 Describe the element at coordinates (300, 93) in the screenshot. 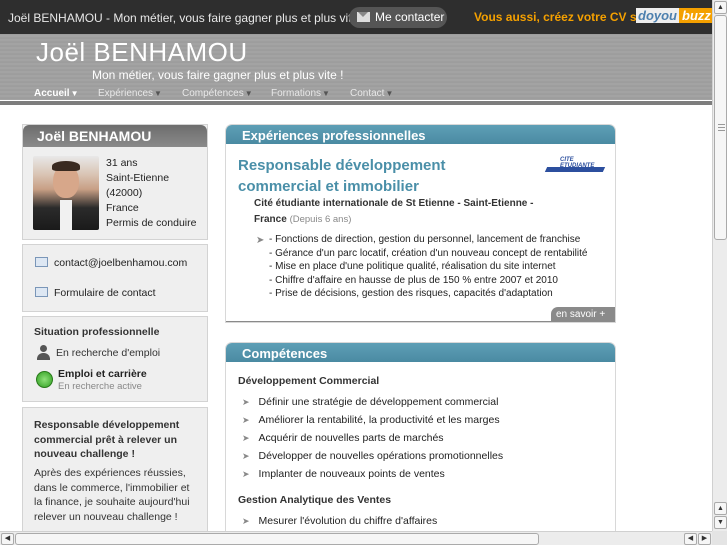

I see `nav-formations: Formations▼` at that location.